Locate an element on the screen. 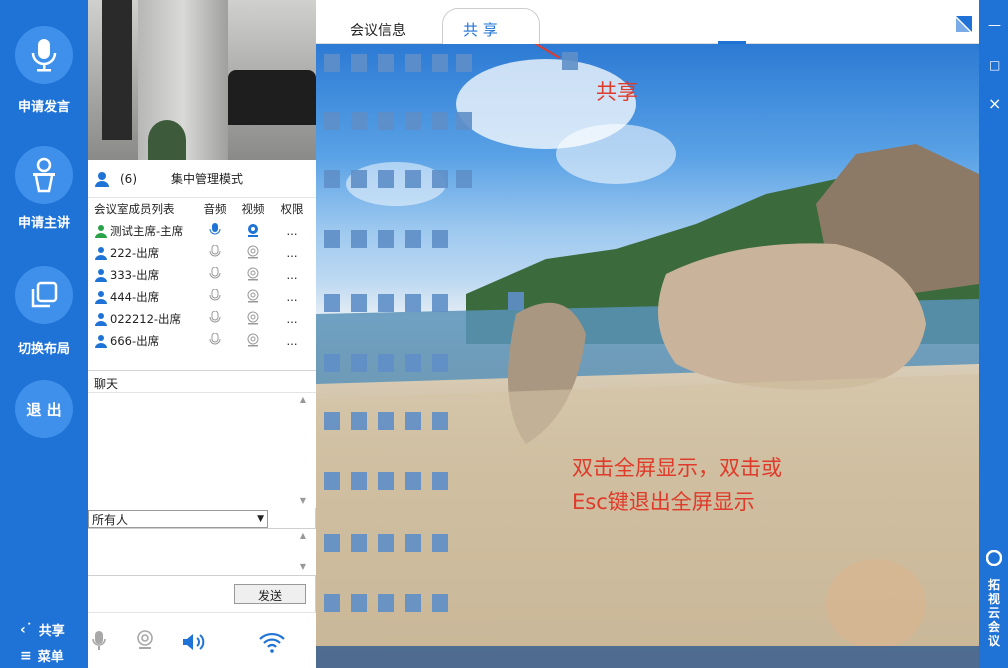  brand-name: 拓视云会议 is located at coordinates (993, 613).